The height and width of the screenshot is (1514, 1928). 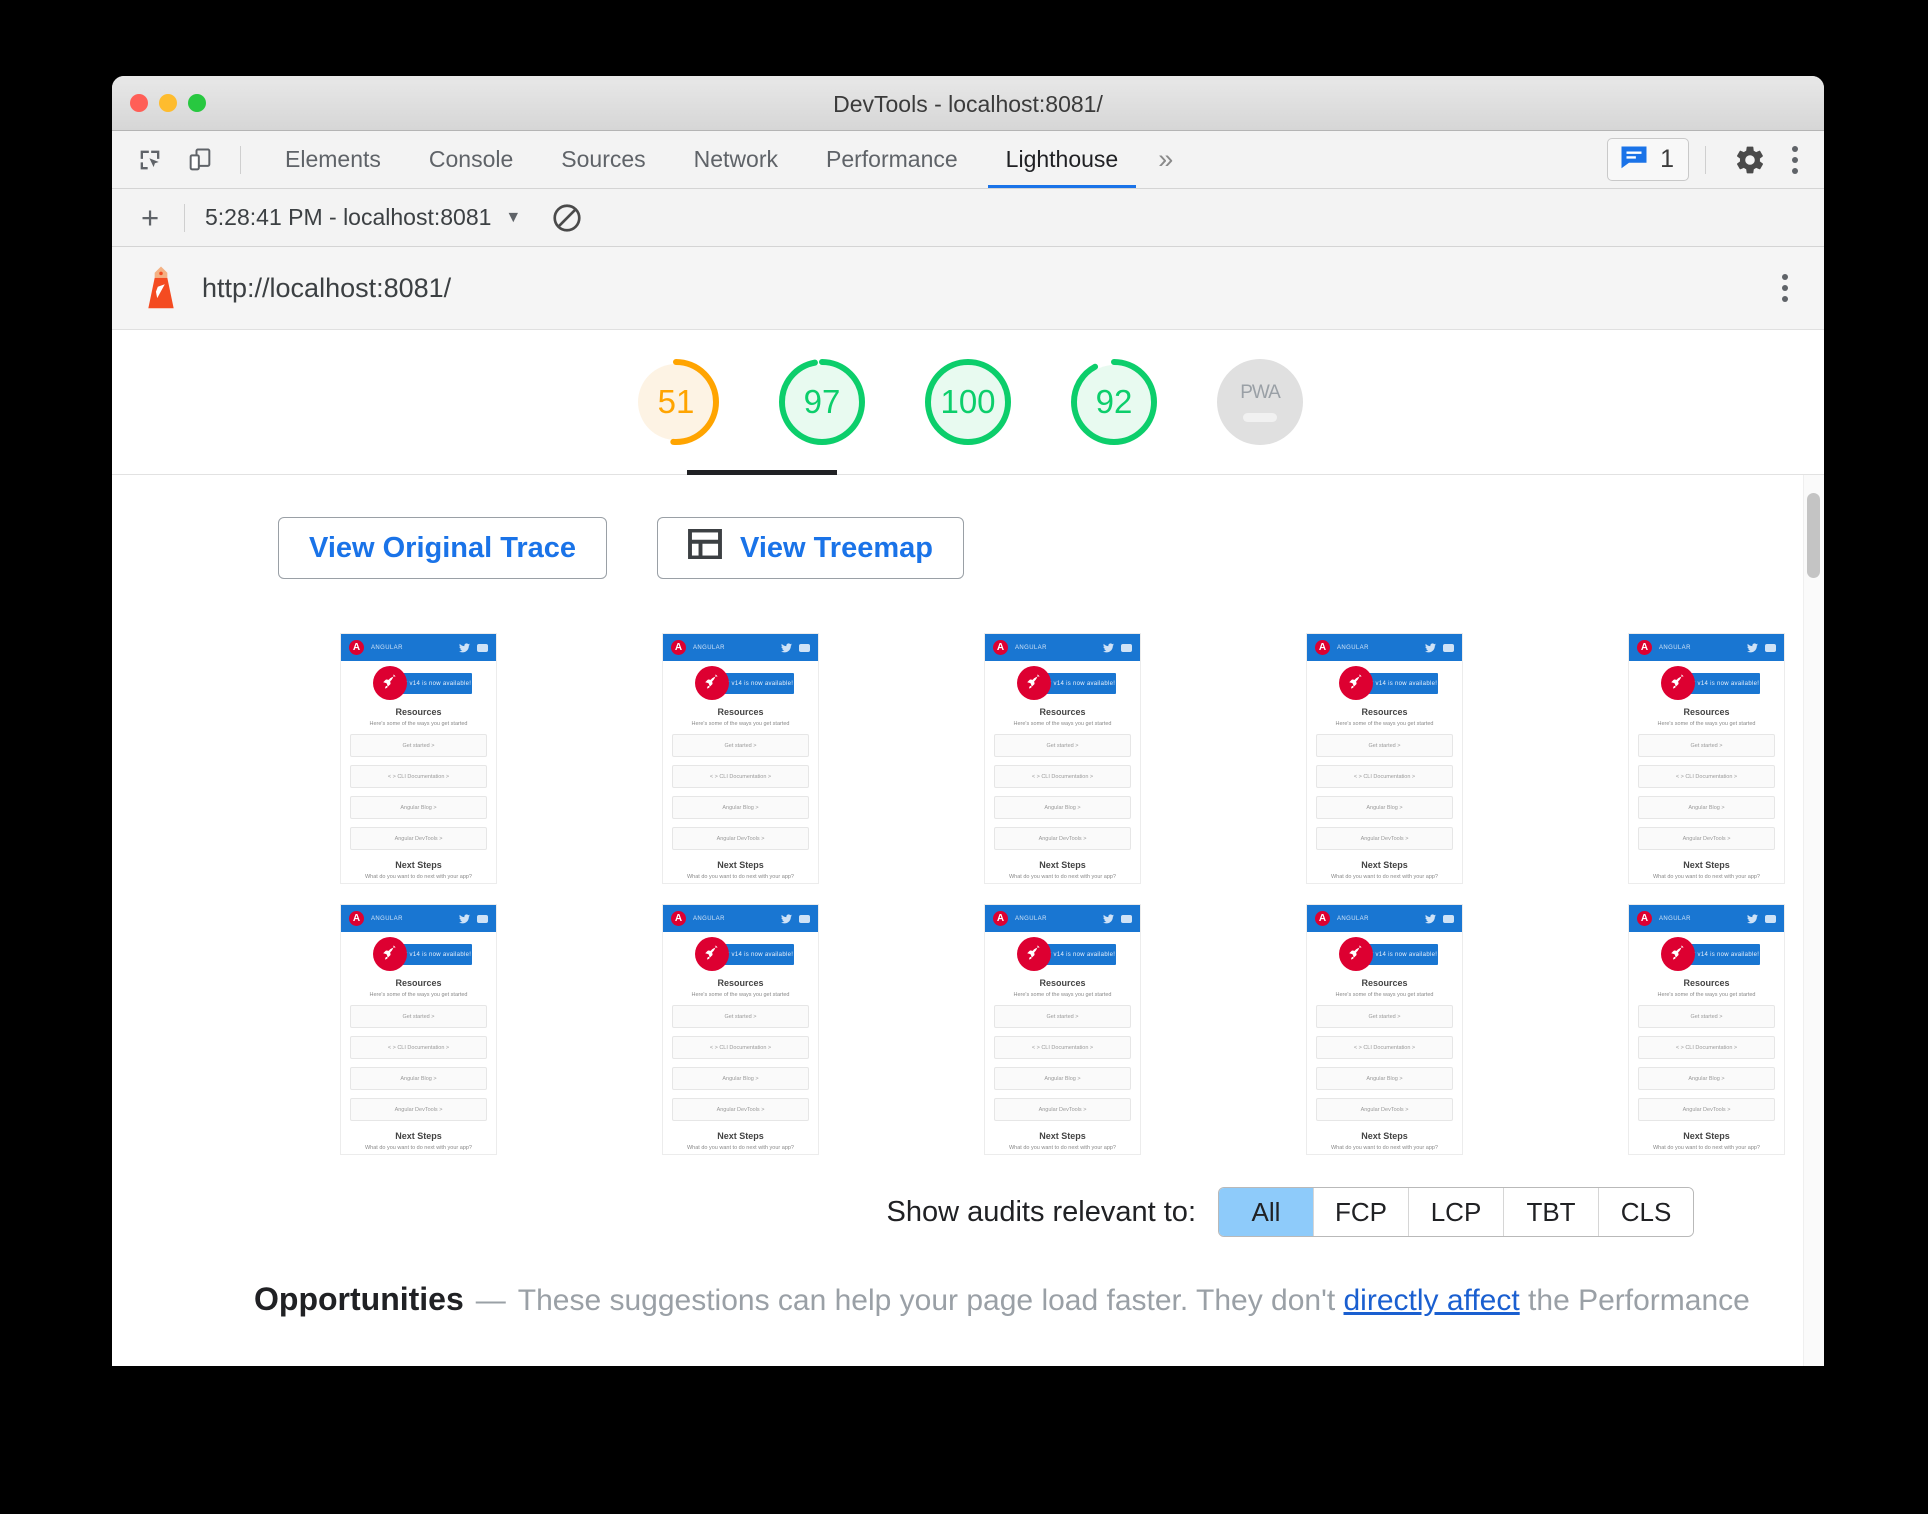 I want to click on filter-option-fcp: FCP, so click(x=1361, y=1212).